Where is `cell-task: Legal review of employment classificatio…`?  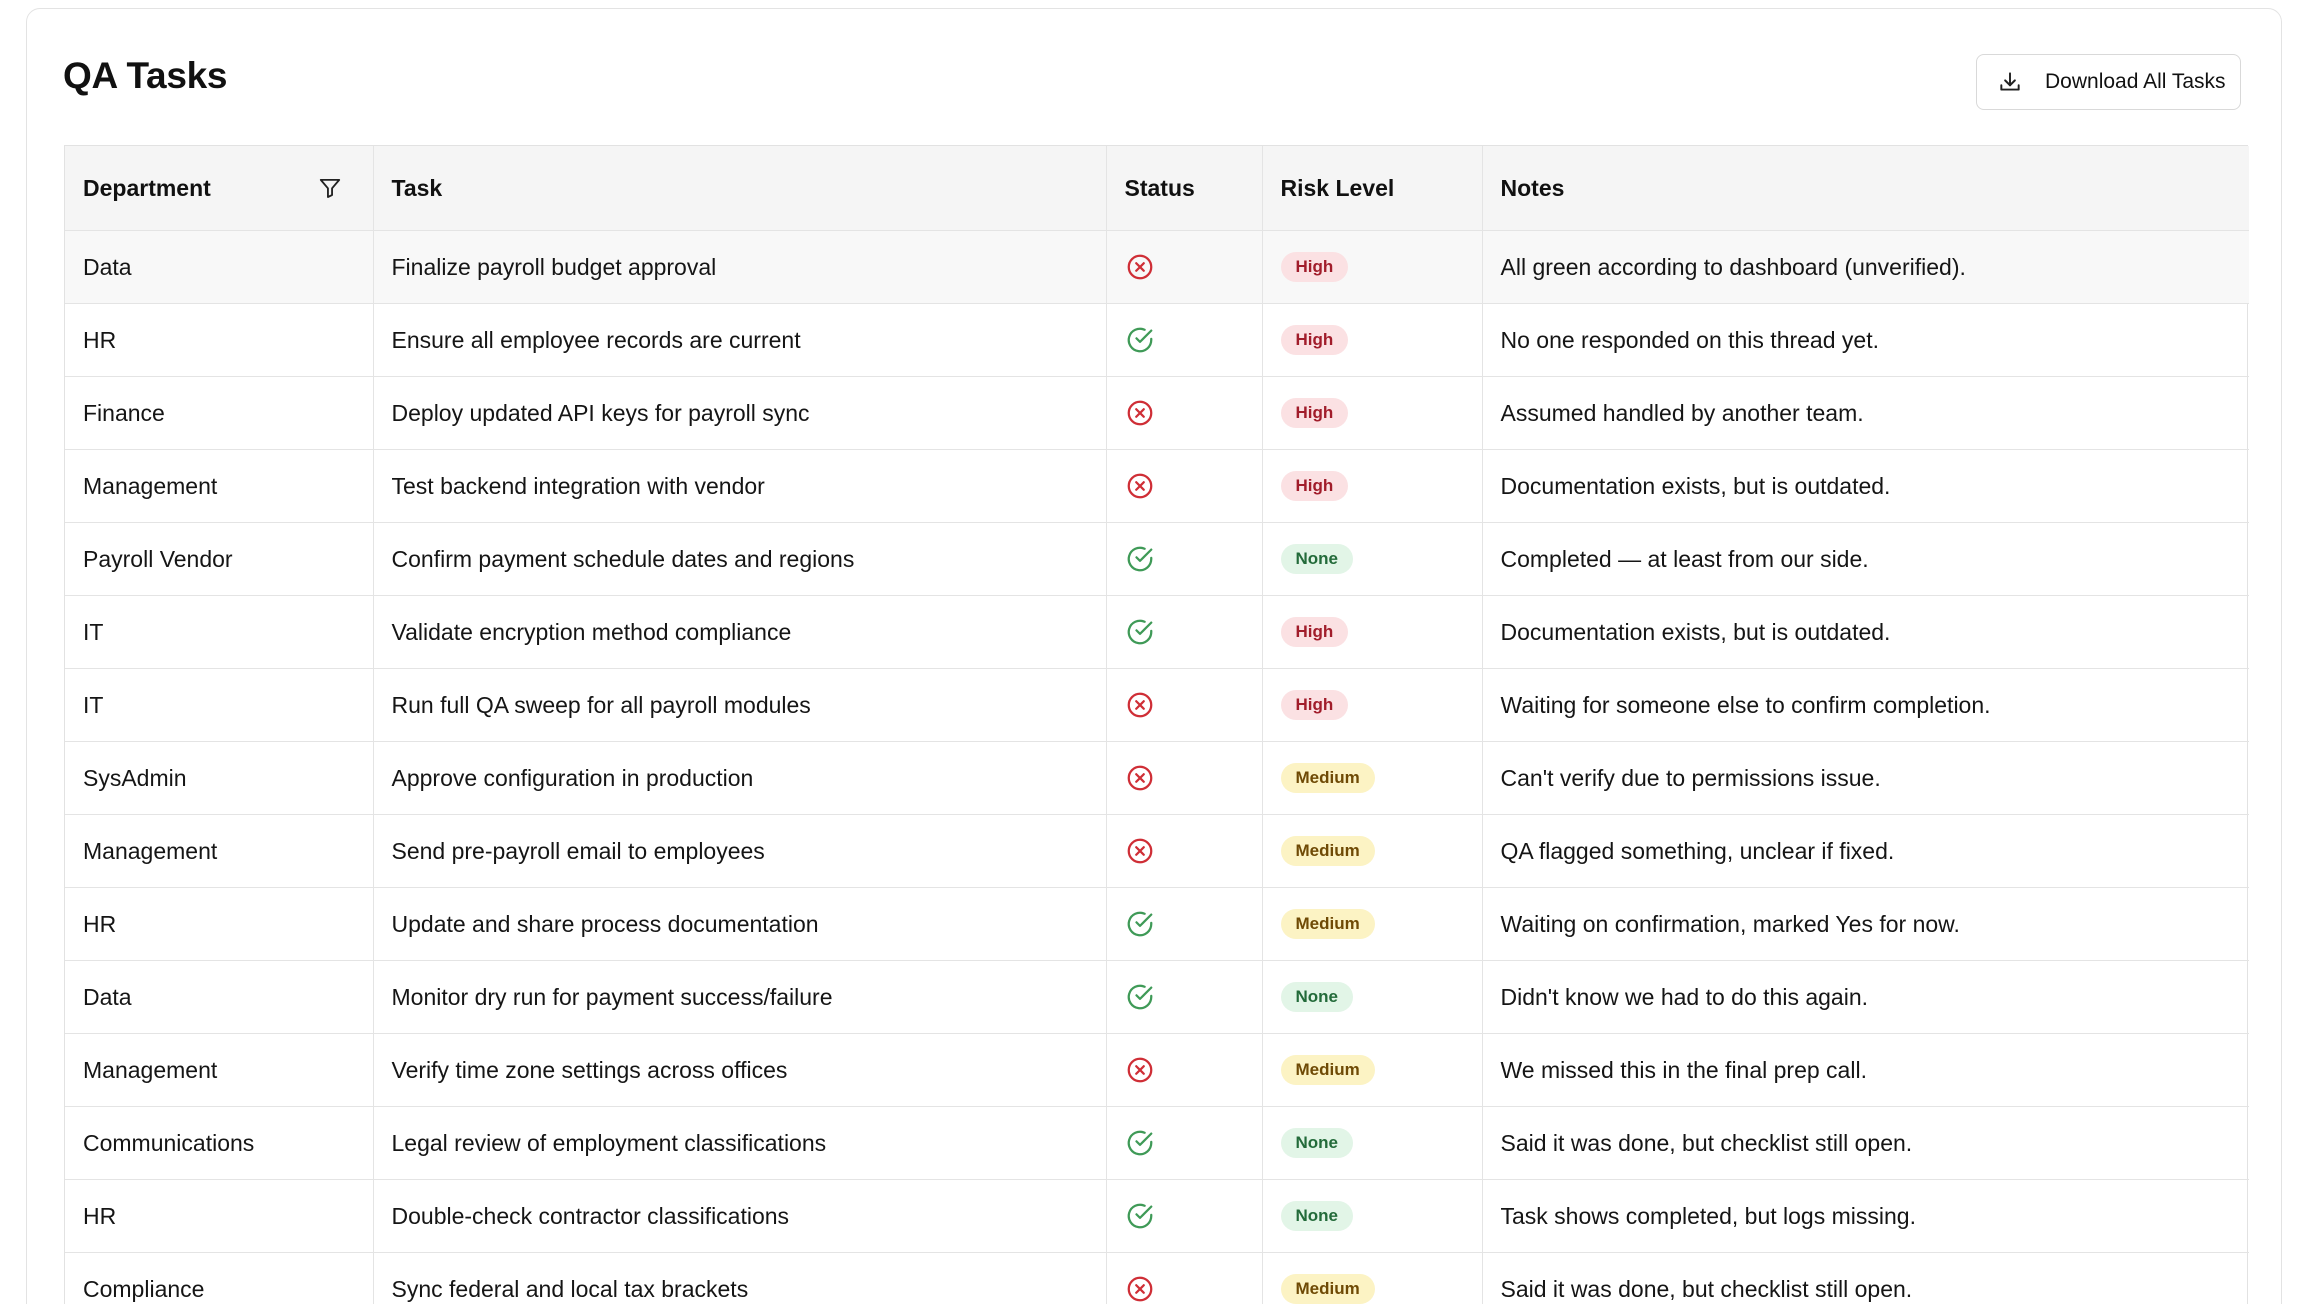
cell-task: Legal review of employment classificatio… is located at coordinates (740, 1143).